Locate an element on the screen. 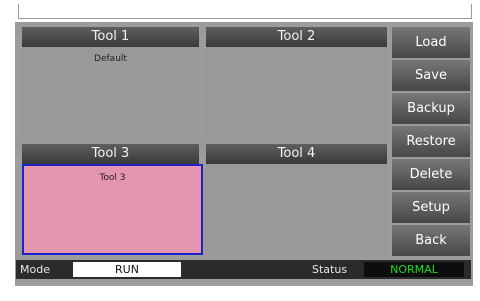 The image size is (480, 301). load-button: Load is located at coordinates (431, 42).